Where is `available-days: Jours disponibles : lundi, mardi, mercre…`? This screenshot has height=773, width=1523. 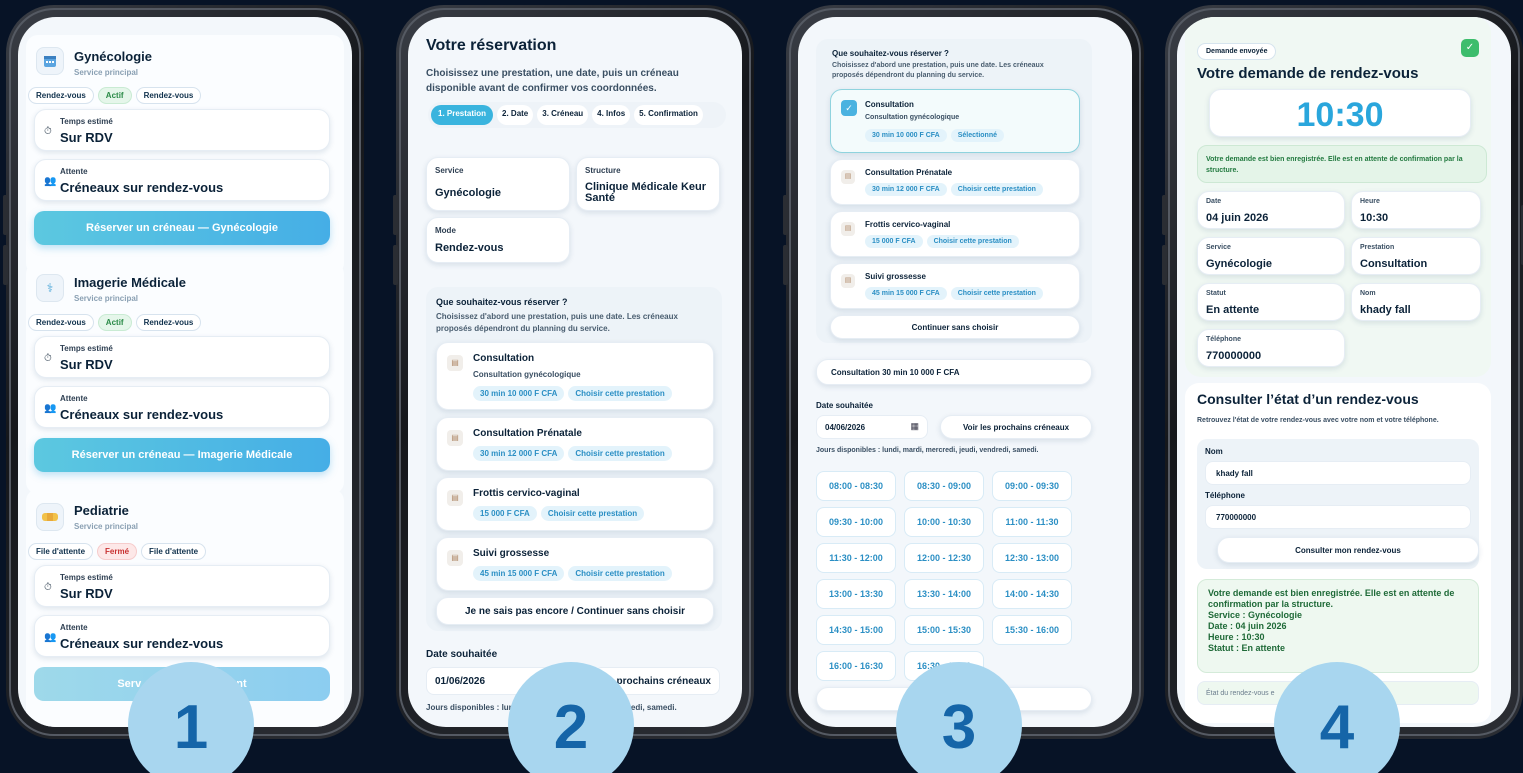
available-days: Jours disponibles : lundi, mardi, mercre… is located at coordinates (927, 450).